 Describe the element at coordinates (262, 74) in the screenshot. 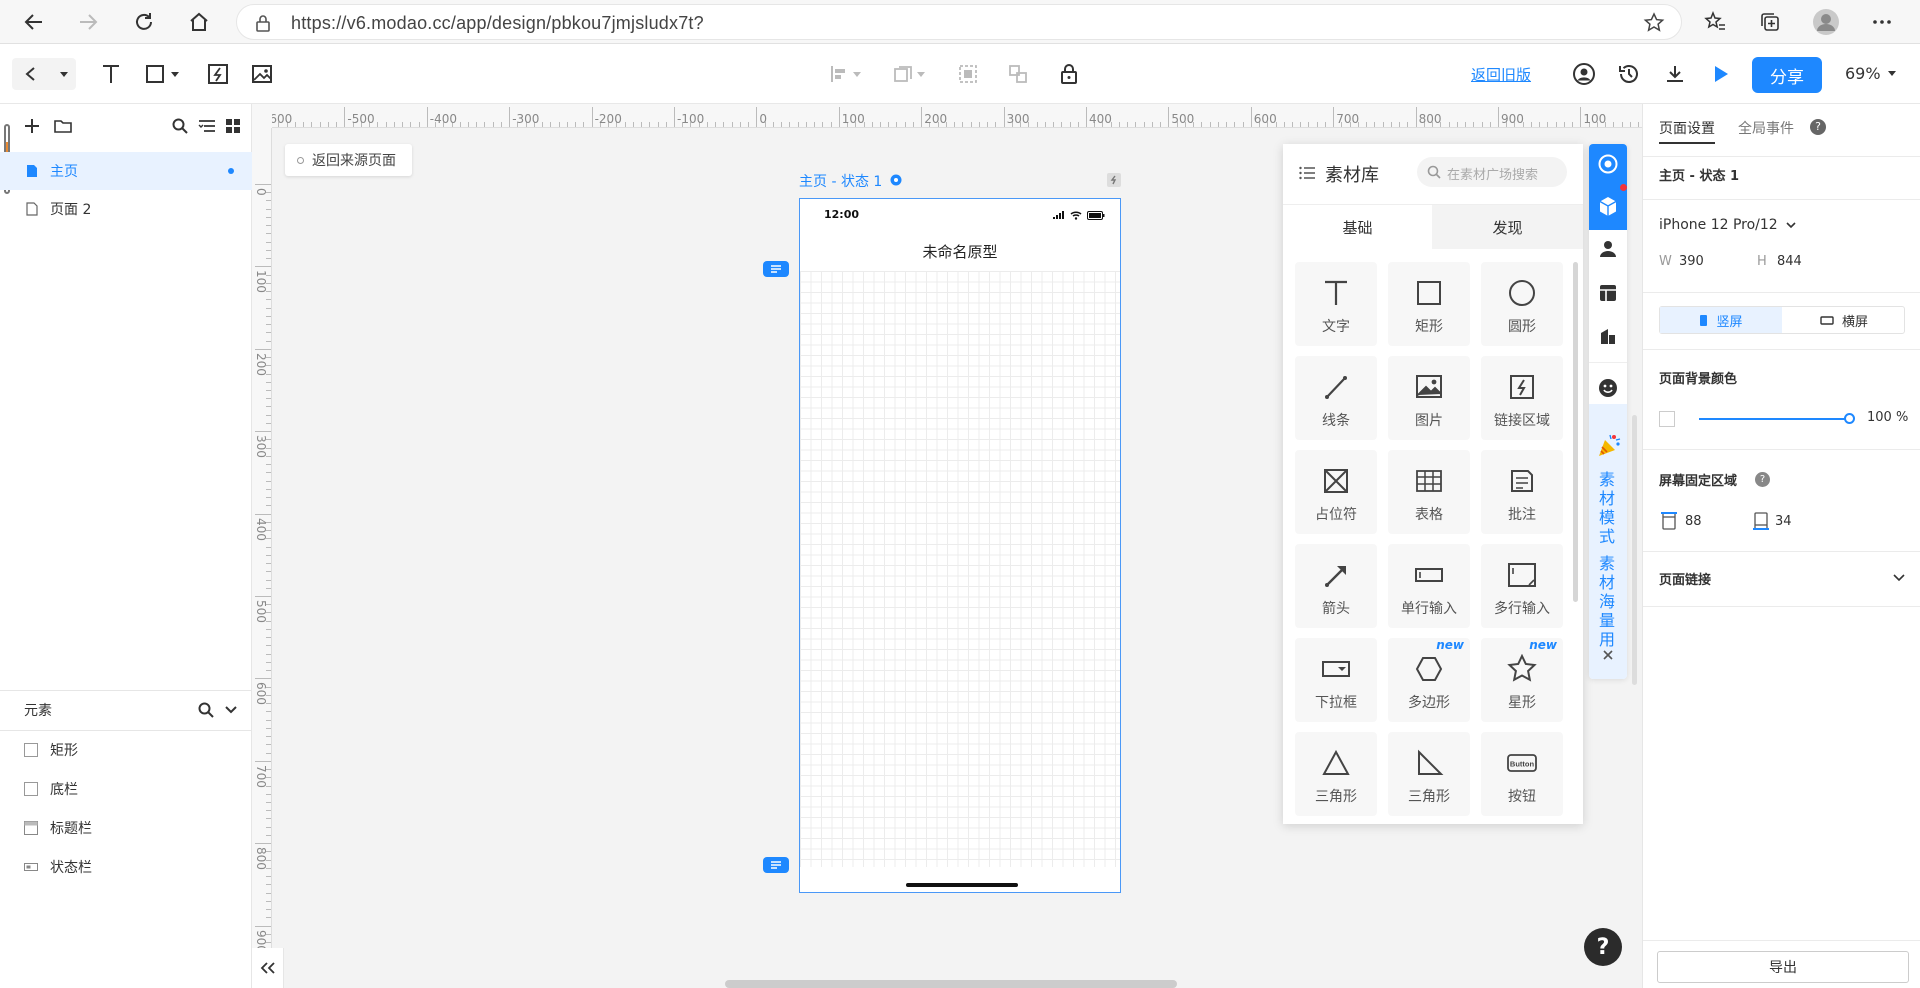

I see `image-tool-icon` at that location.